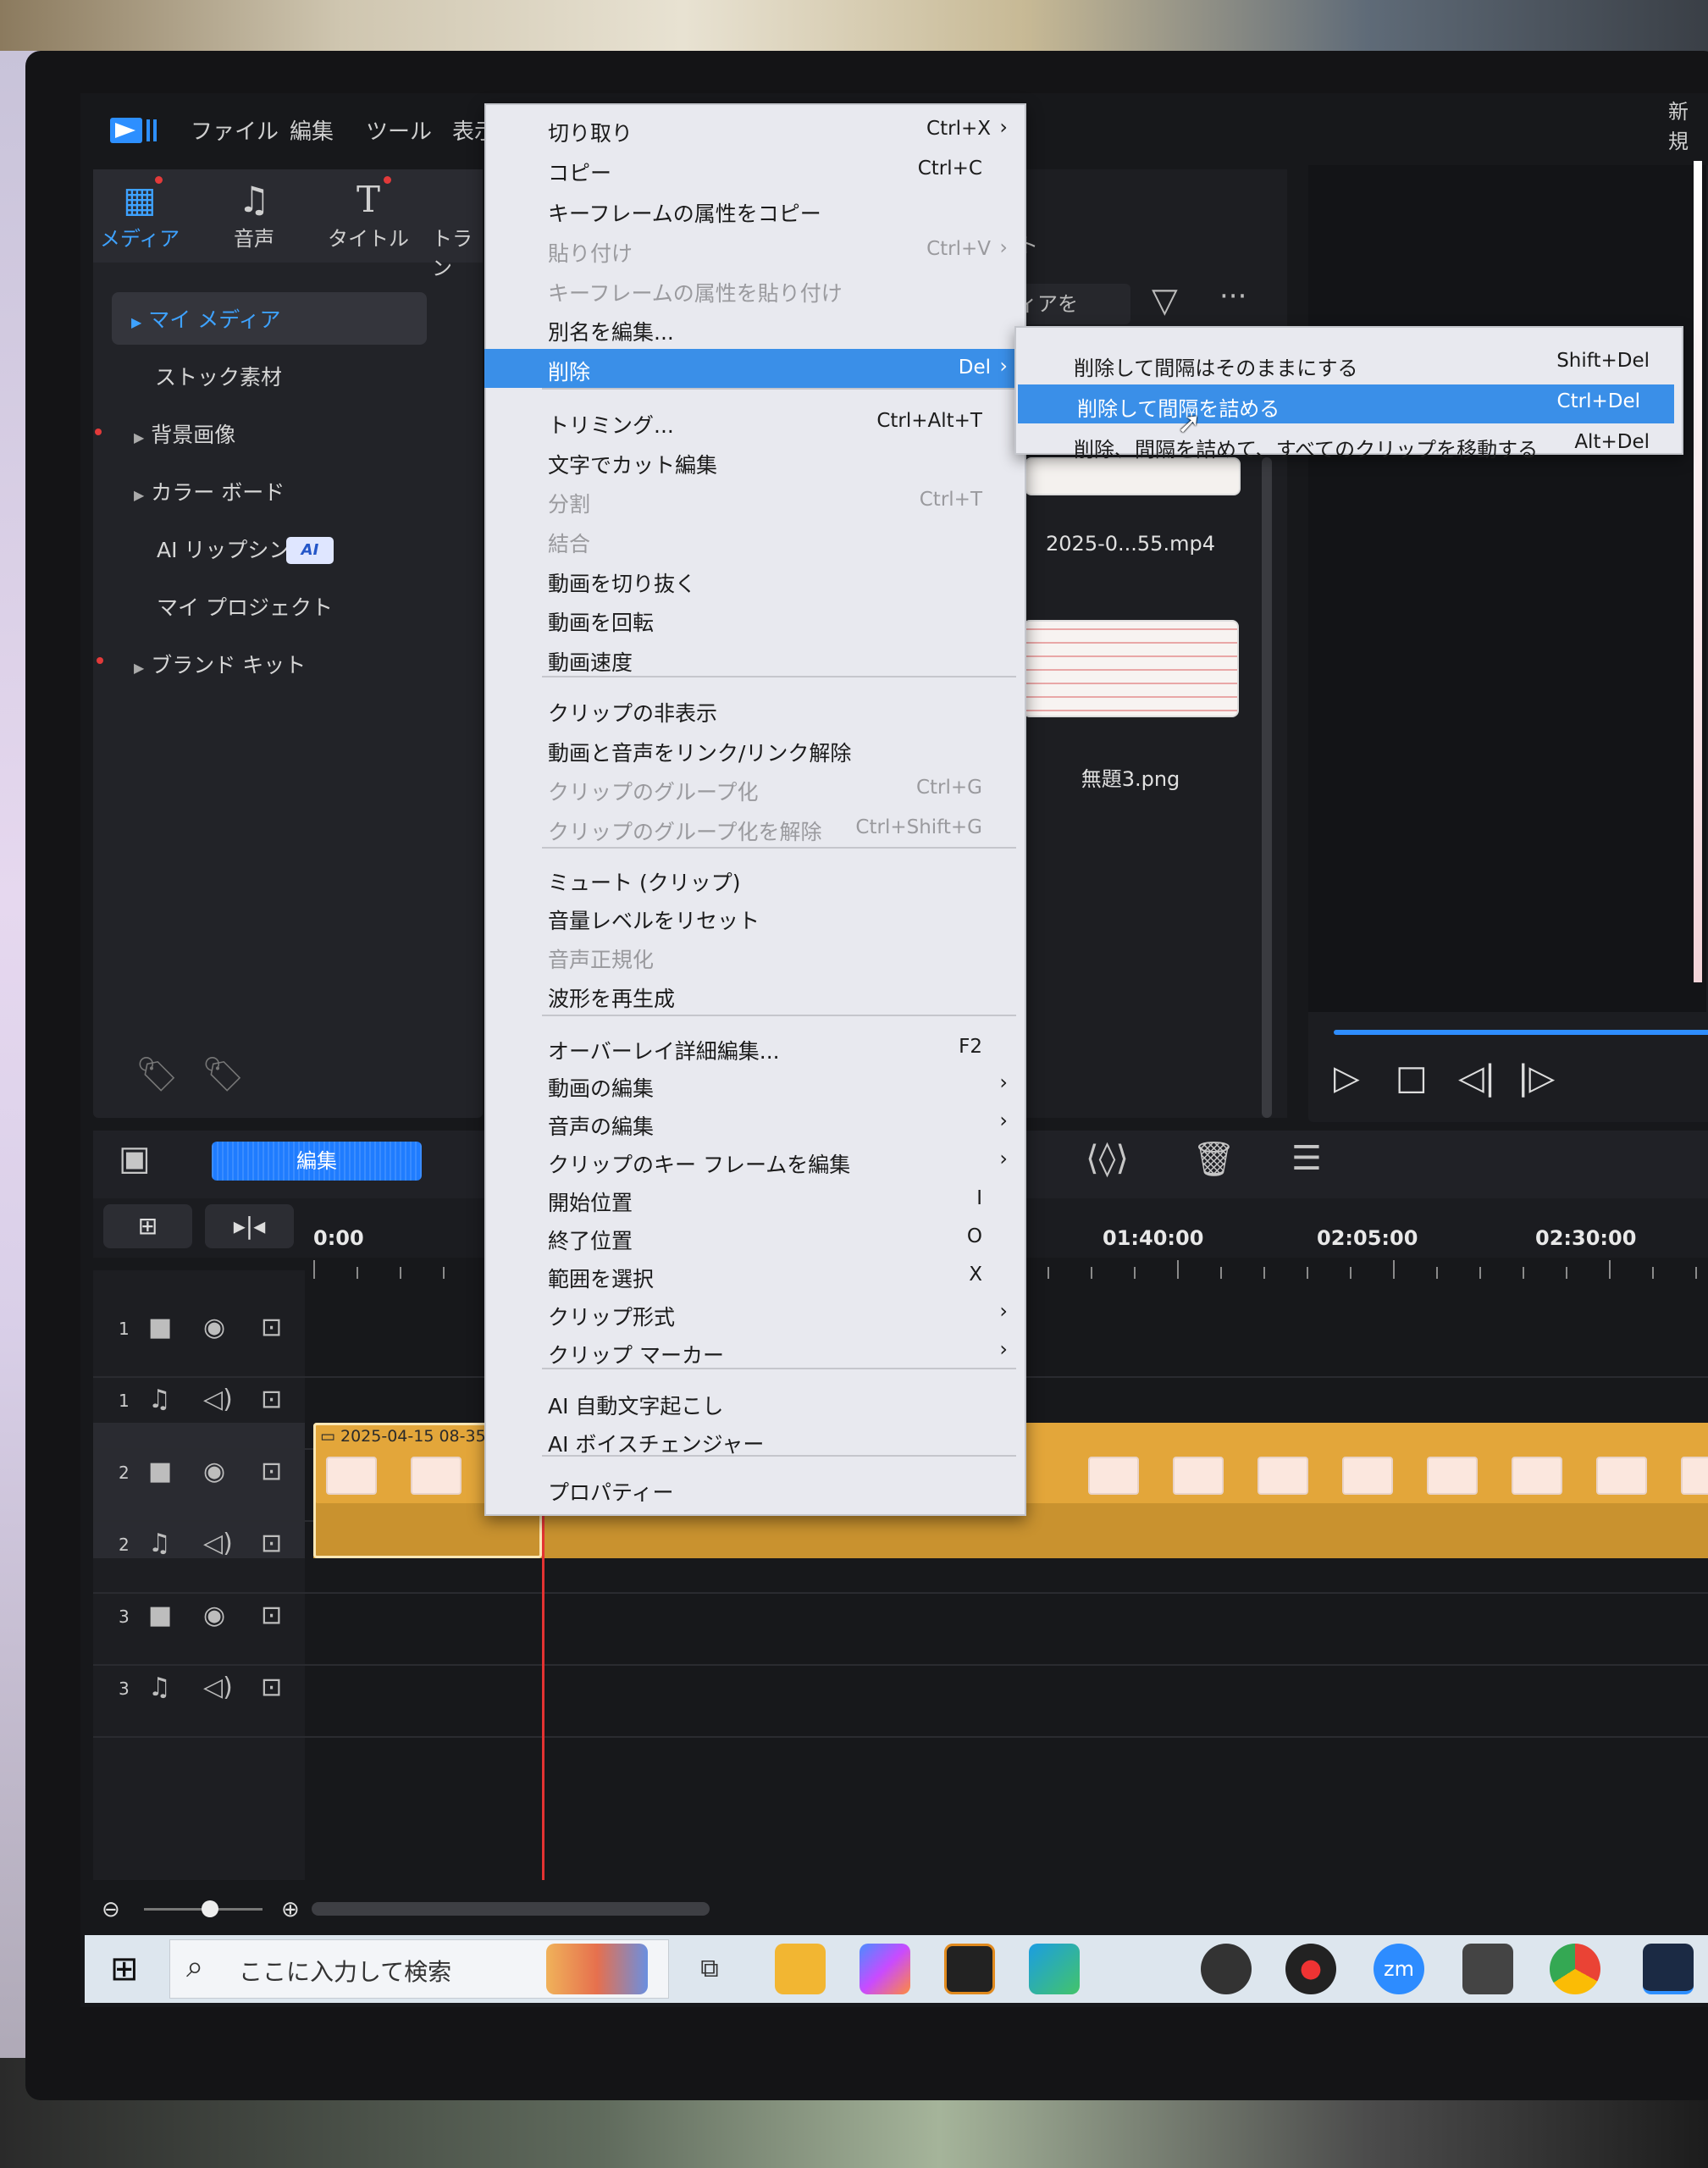 The image size is (1708, 2168). What do you see at coordinates (633, 714) in the screenshot?
I see `menu-item-label: クリップの非表示` at bounding box center [633, 714].